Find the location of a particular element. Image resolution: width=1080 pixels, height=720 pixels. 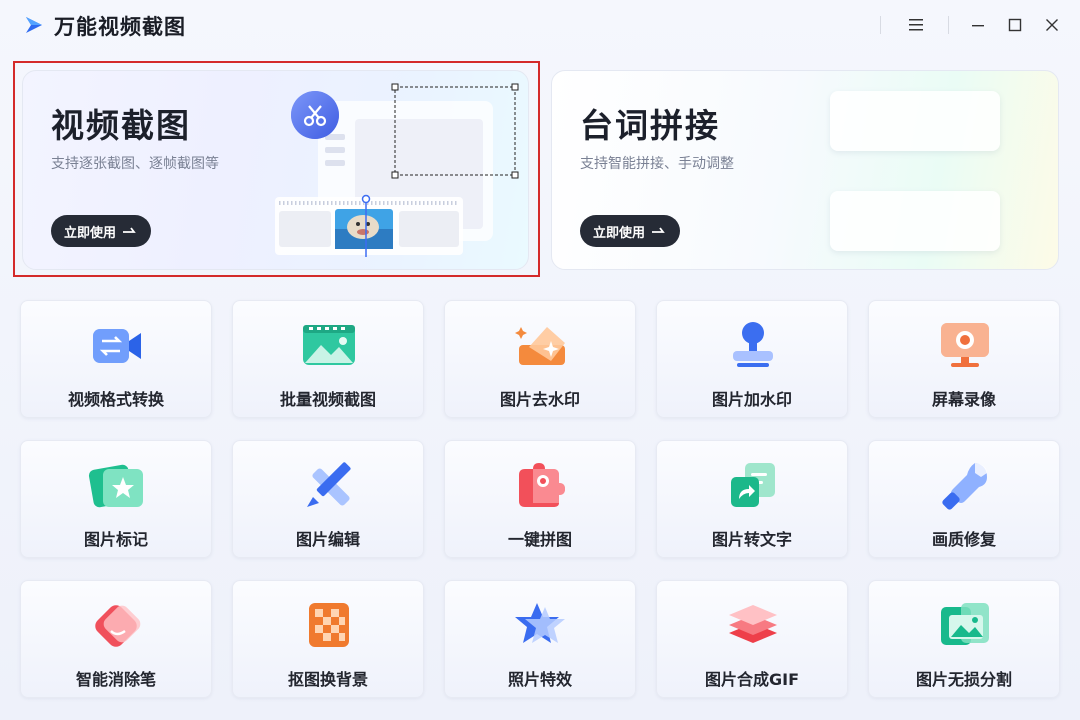

tool-card-photo-effect: 照片特效 is located at coordinates (540, 639).